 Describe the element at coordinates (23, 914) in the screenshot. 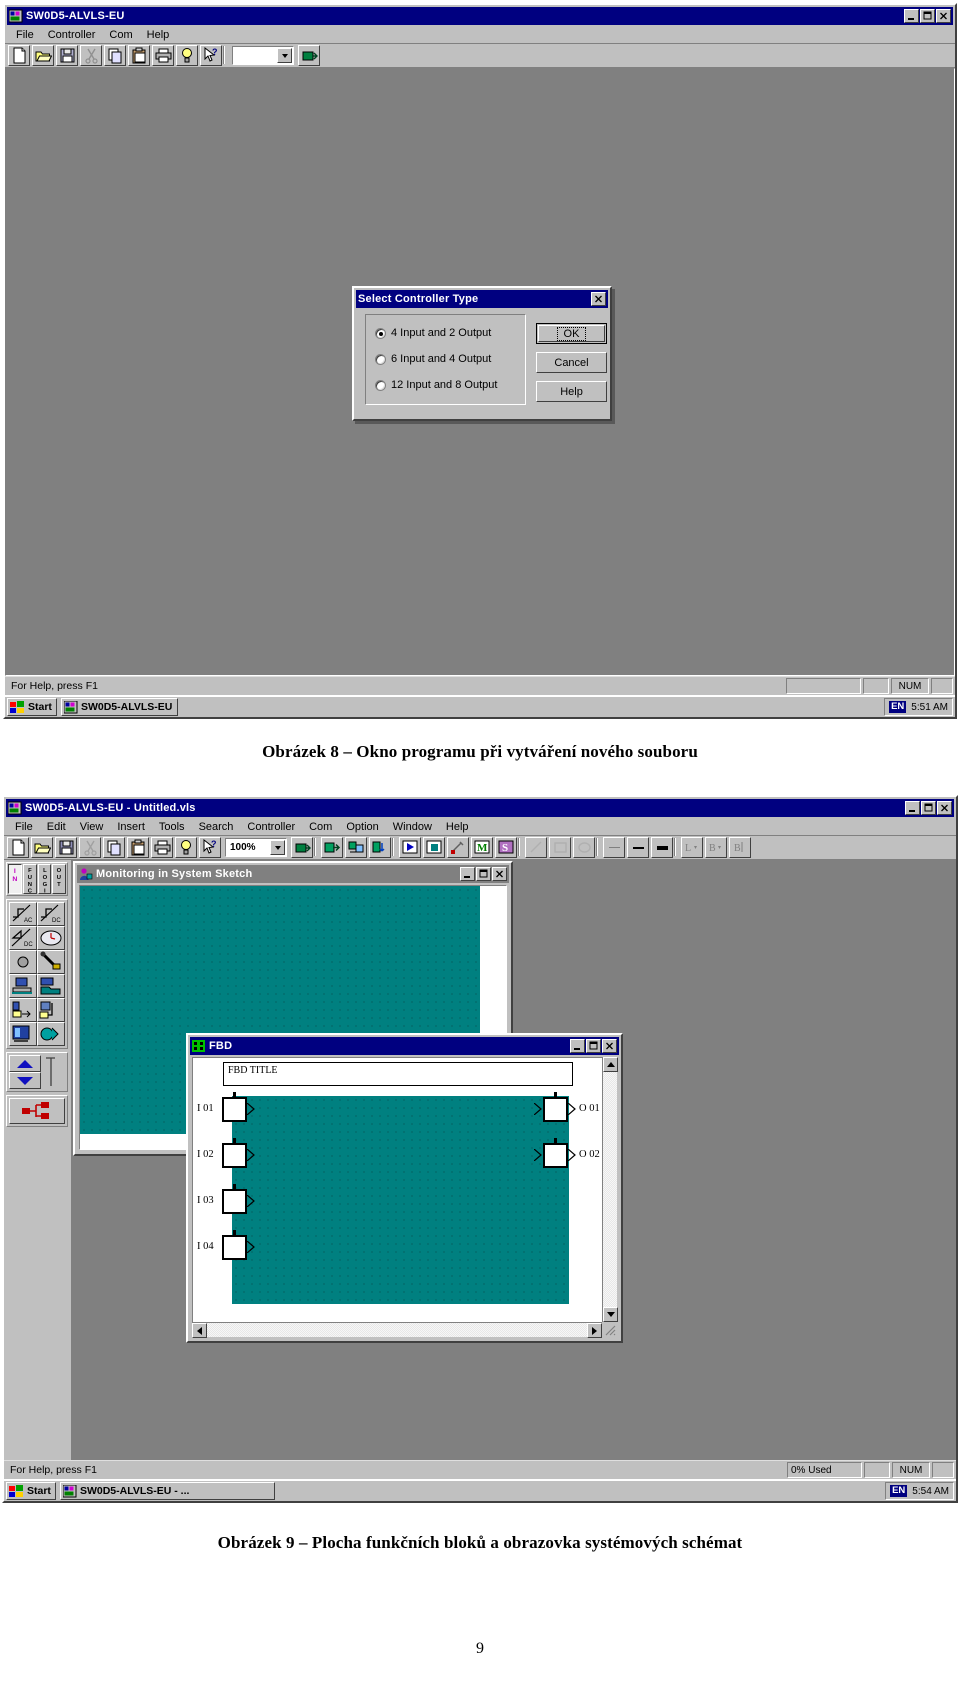

I see `input-ac-icon: AC` at that location.